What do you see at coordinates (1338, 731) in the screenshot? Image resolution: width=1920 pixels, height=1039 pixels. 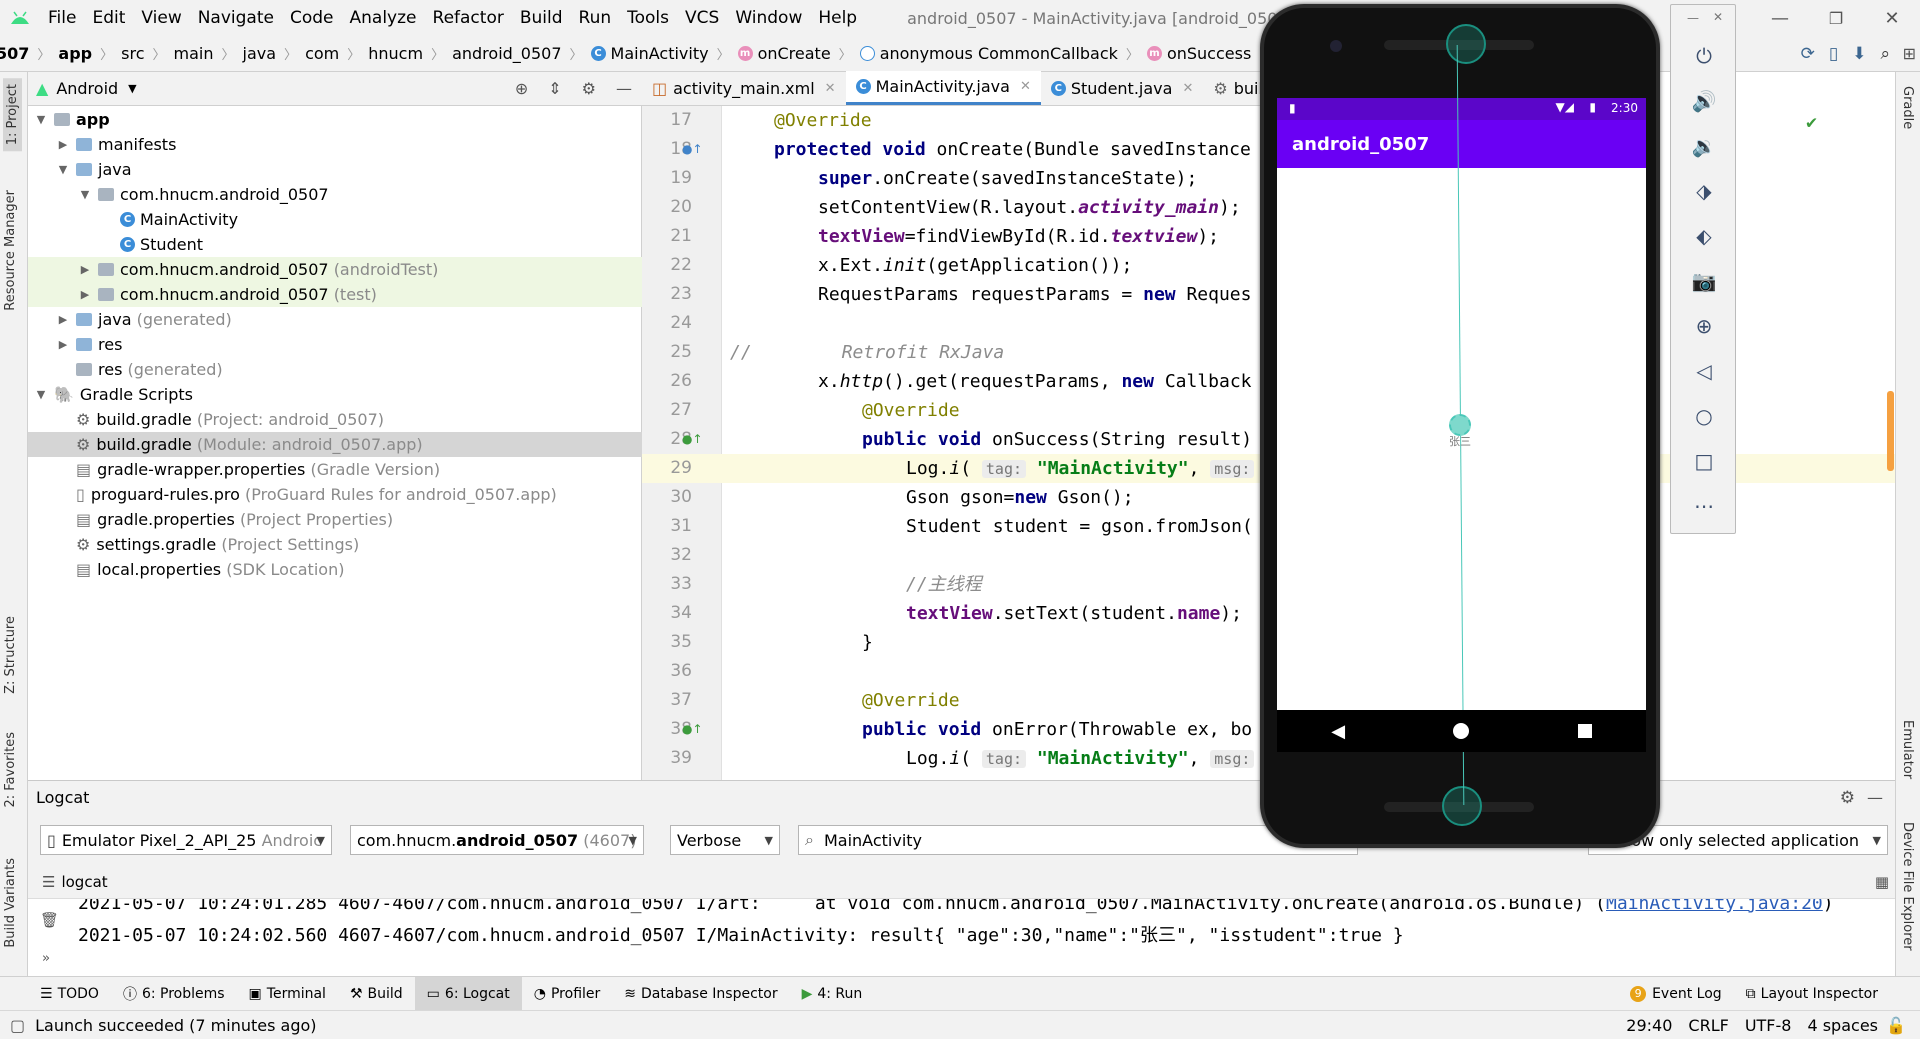 I see `back-icon: ◀` at bounding box center [1338, 731].